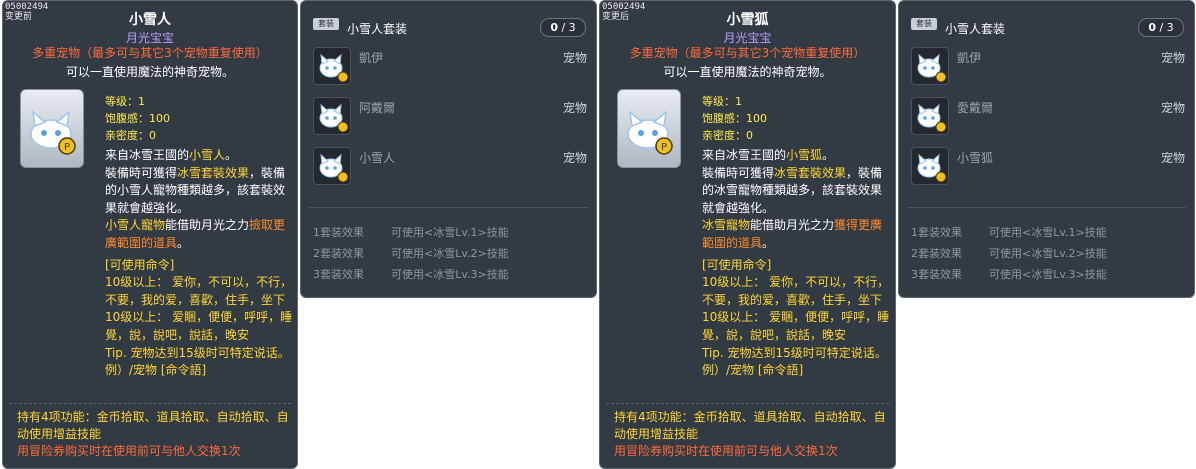 The image size is (1196, 469). I want to click on set-item: 阿戴爾 宠物, so click(453, 117).